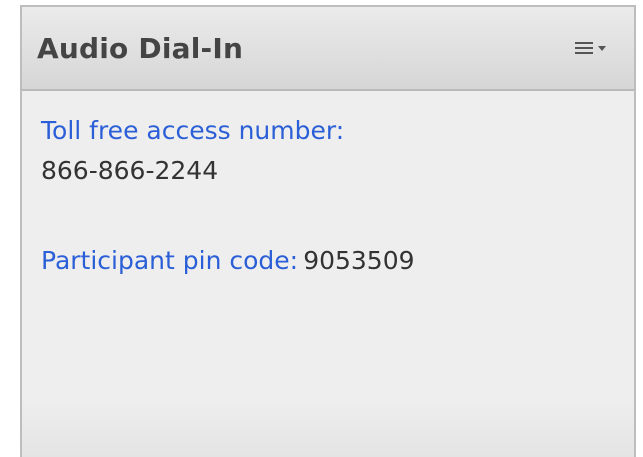  I want to click on participant-pin-row: Participant pin code: 9053509, so click(337, 261).